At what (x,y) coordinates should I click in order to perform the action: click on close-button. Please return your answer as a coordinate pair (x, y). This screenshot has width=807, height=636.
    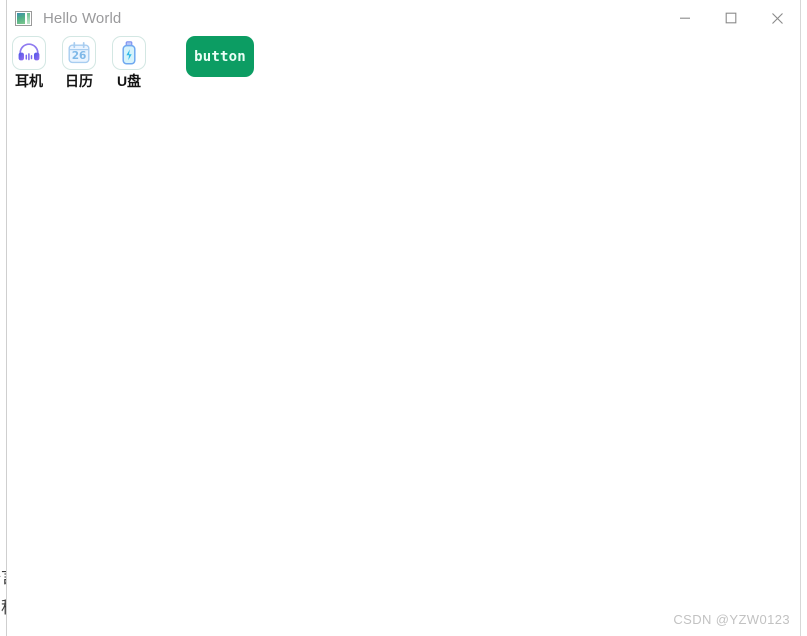
    Looking at the image, I should click on (777, 18).